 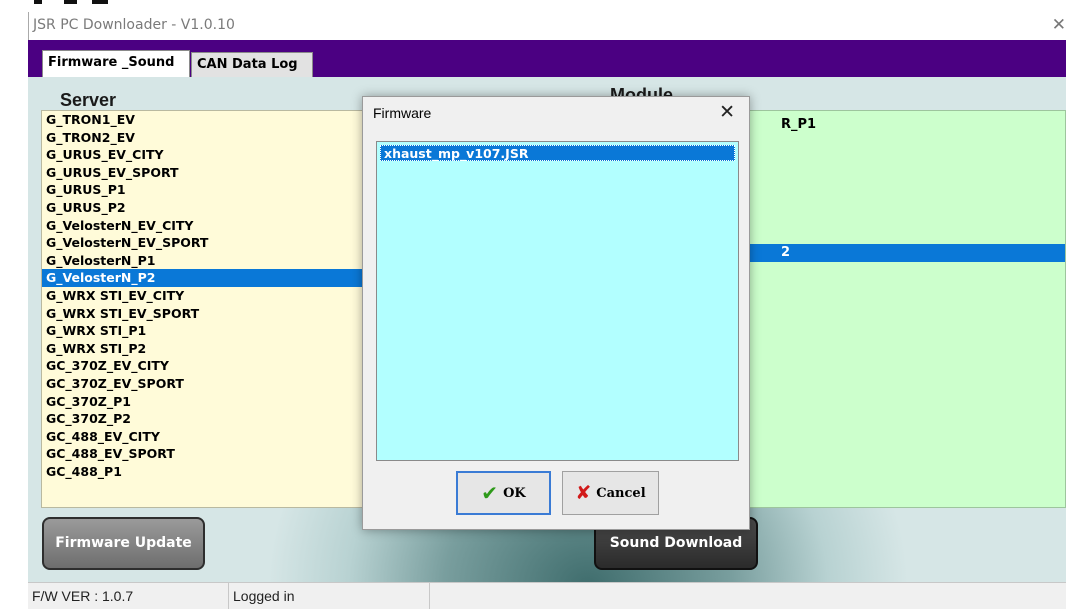 I want to click on ok-button-label: OK, so click(x=514, y=493).